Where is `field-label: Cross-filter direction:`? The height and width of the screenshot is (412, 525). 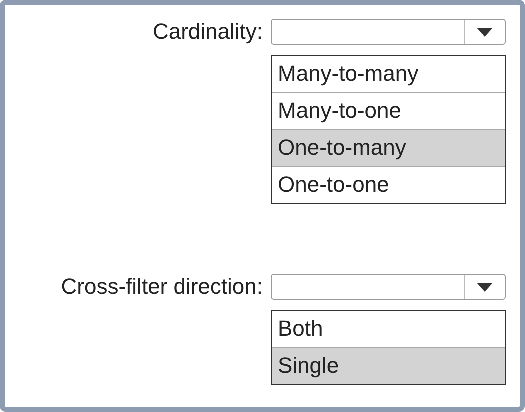 field-label: Cross-filter direction: is located at coordinates (161, 287).